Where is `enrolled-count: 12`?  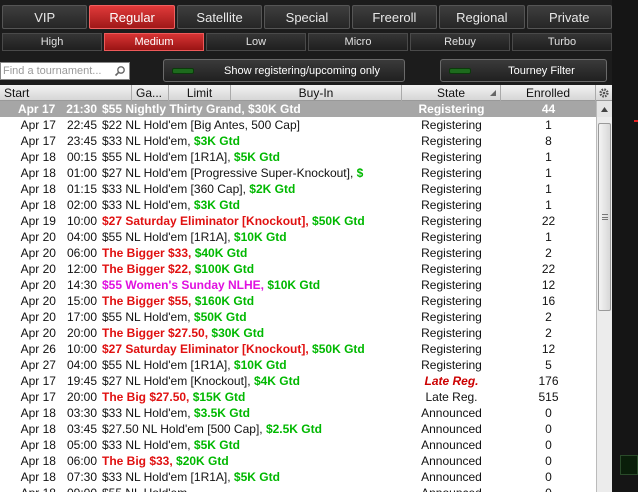
enrolled-count: 12 is located at coordinates (548, 349).